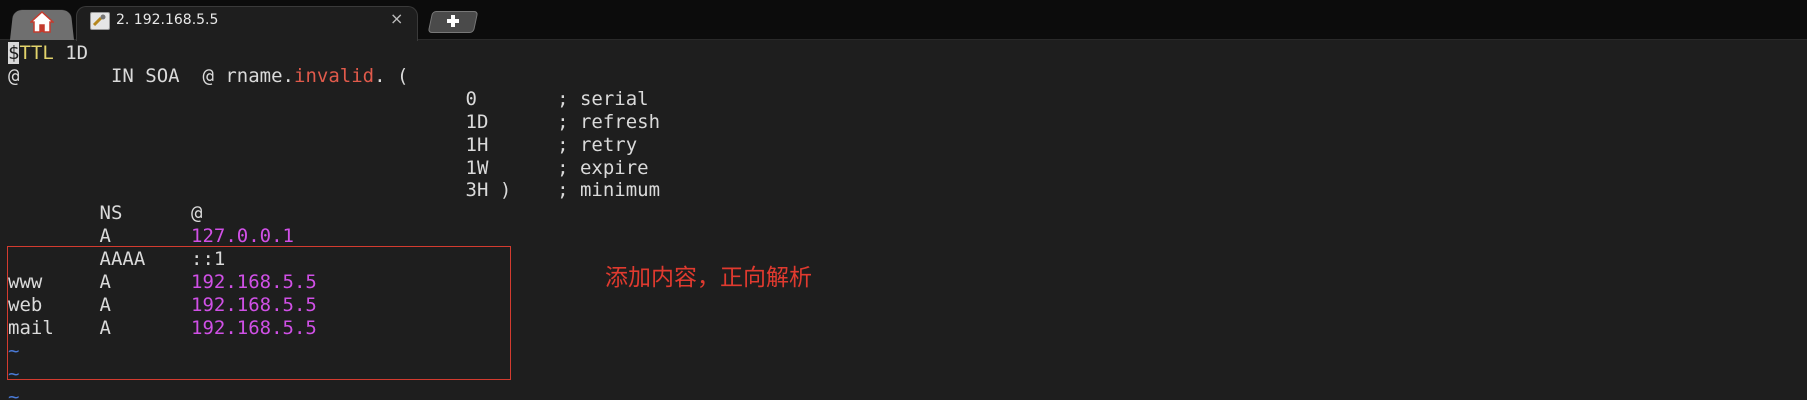 Image resolution: width=1807 pixels, height=400 pixels. What do you see at coordinates (259, 313) in the screenshot?
I see `highlight-box` at bounding box center [259, 313].